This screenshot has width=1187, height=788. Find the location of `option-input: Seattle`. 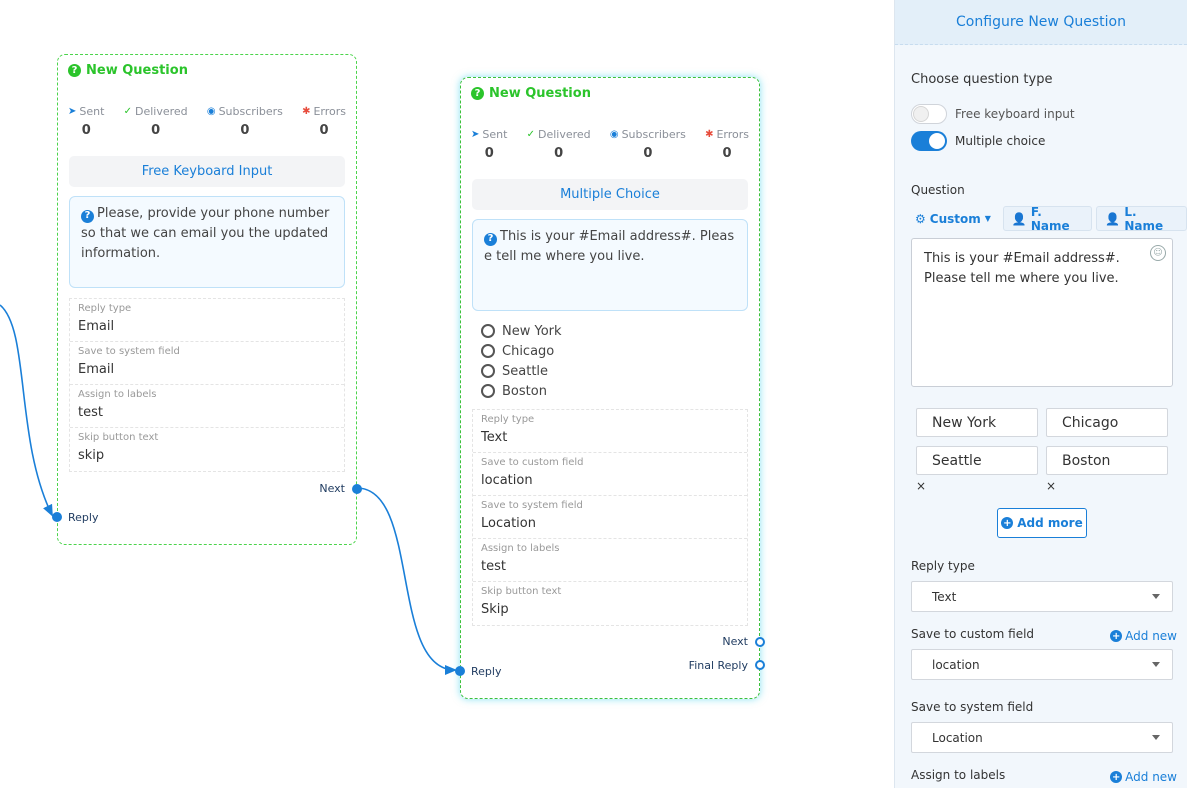

option-input: Seattle is located at coordinates (977, 460).